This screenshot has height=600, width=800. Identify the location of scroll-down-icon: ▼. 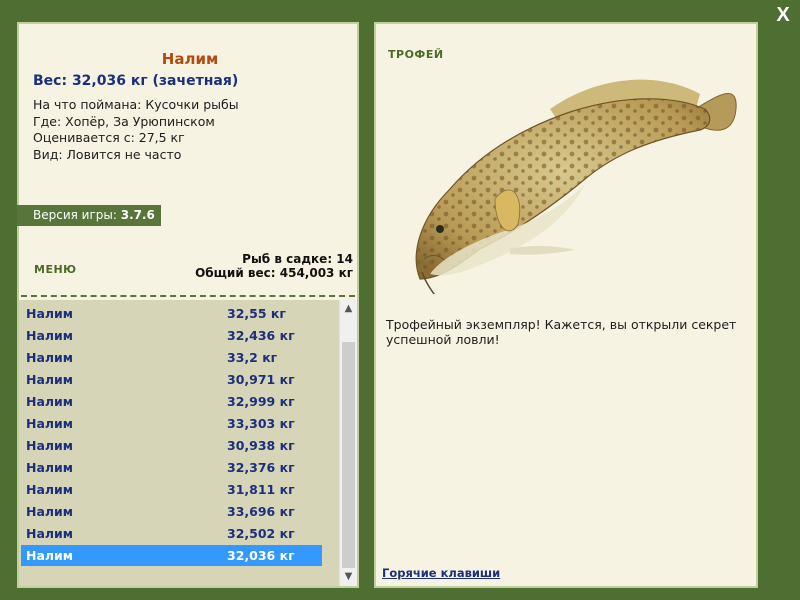
(348, 576).